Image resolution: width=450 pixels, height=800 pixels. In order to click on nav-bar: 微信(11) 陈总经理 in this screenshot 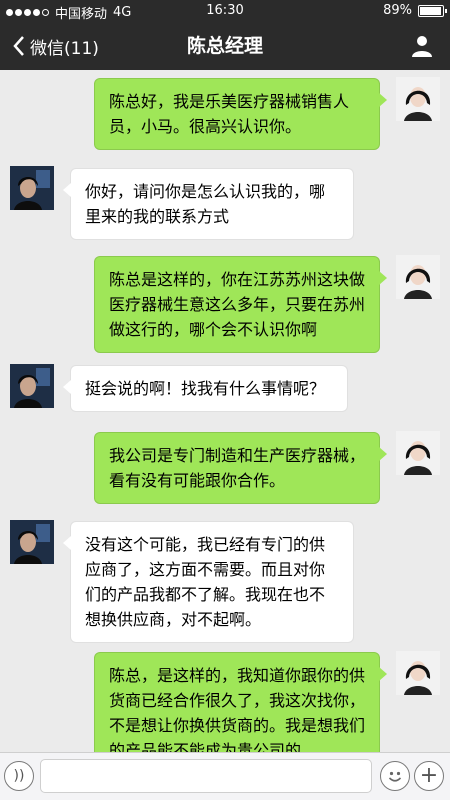, I will do `click(225, 46)`.